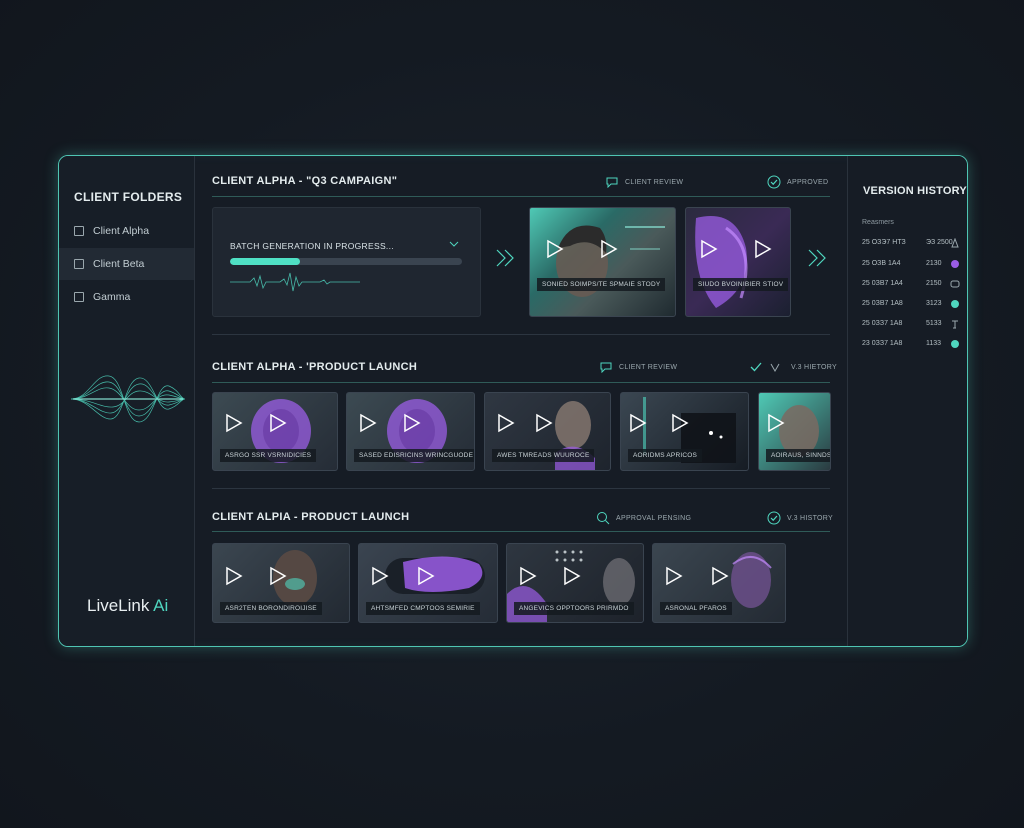  Describe the element at coordinates (265, 261) in the screenshot. I see `progress-fill` at that location.